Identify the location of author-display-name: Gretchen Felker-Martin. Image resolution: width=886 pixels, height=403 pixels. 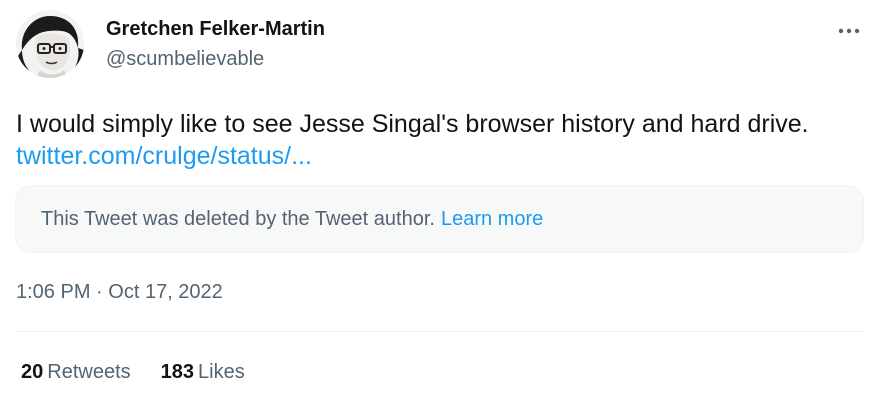
(215, 29).